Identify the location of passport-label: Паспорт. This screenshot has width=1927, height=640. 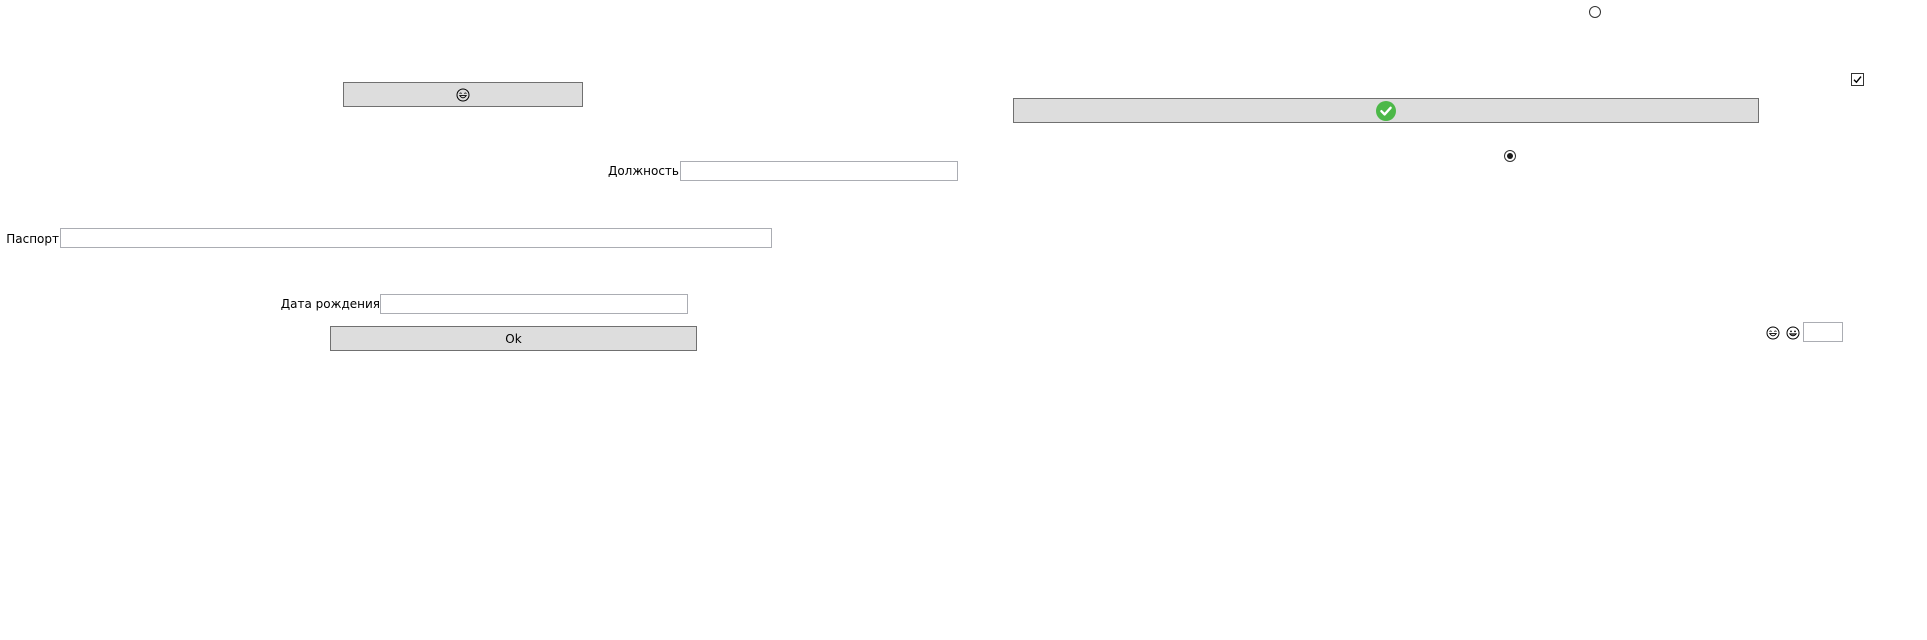
(32, 239).